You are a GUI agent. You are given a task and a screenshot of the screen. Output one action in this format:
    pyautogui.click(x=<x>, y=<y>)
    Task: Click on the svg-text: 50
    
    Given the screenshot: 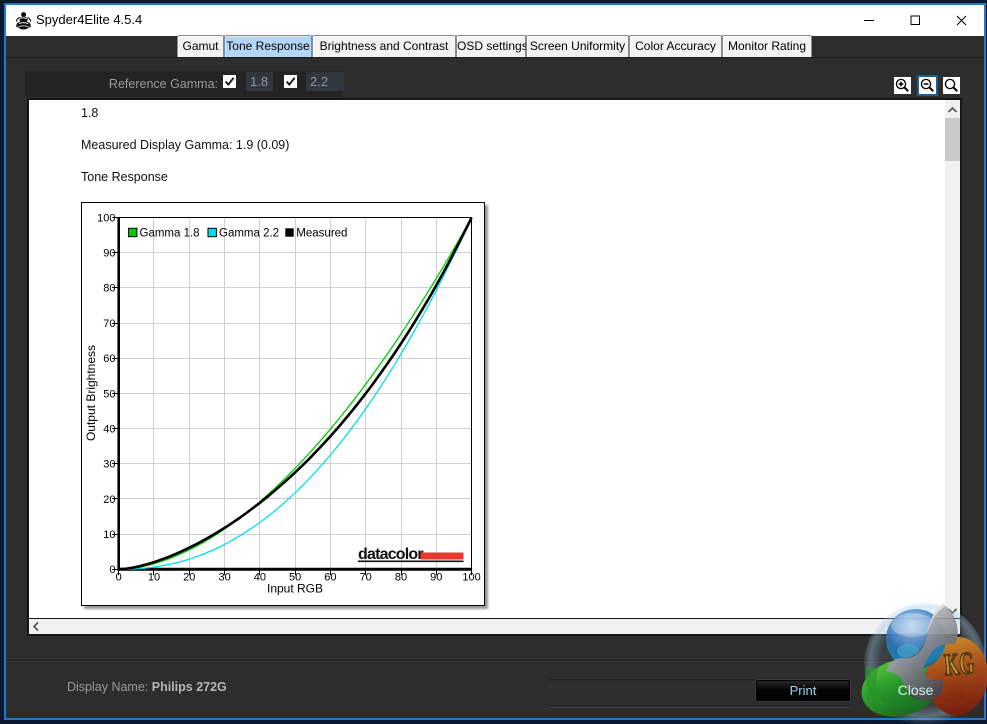 What is the action you would take?
    pyautogui.click(x=109, y=394)
    